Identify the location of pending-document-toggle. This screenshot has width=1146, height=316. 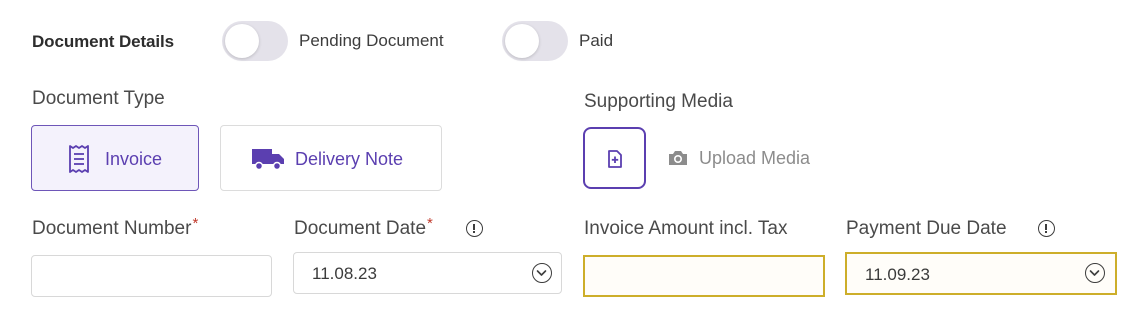
(255, 41).